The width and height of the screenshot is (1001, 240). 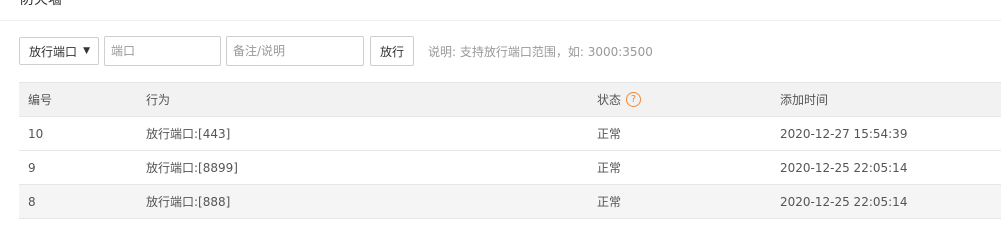 What do you see at coordinates (392, 51) in the screenshot?
I see `allow-button: 放行` at bounding box center [392, 51].